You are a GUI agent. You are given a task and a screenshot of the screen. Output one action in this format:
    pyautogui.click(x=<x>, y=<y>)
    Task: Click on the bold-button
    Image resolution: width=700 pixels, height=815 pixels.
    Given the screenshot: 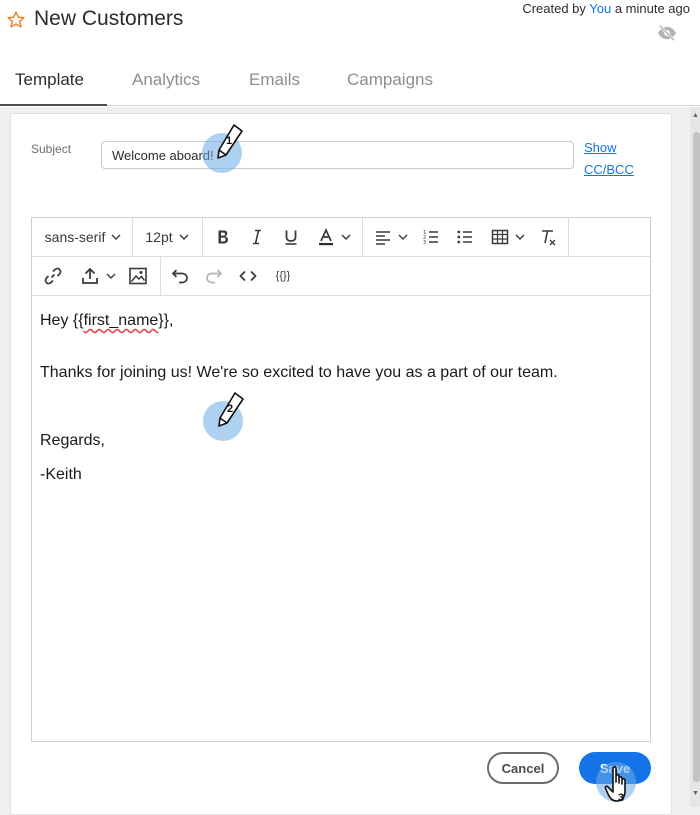 What is the action you would take?
    pyautogui.click(x=223, y=237)
    